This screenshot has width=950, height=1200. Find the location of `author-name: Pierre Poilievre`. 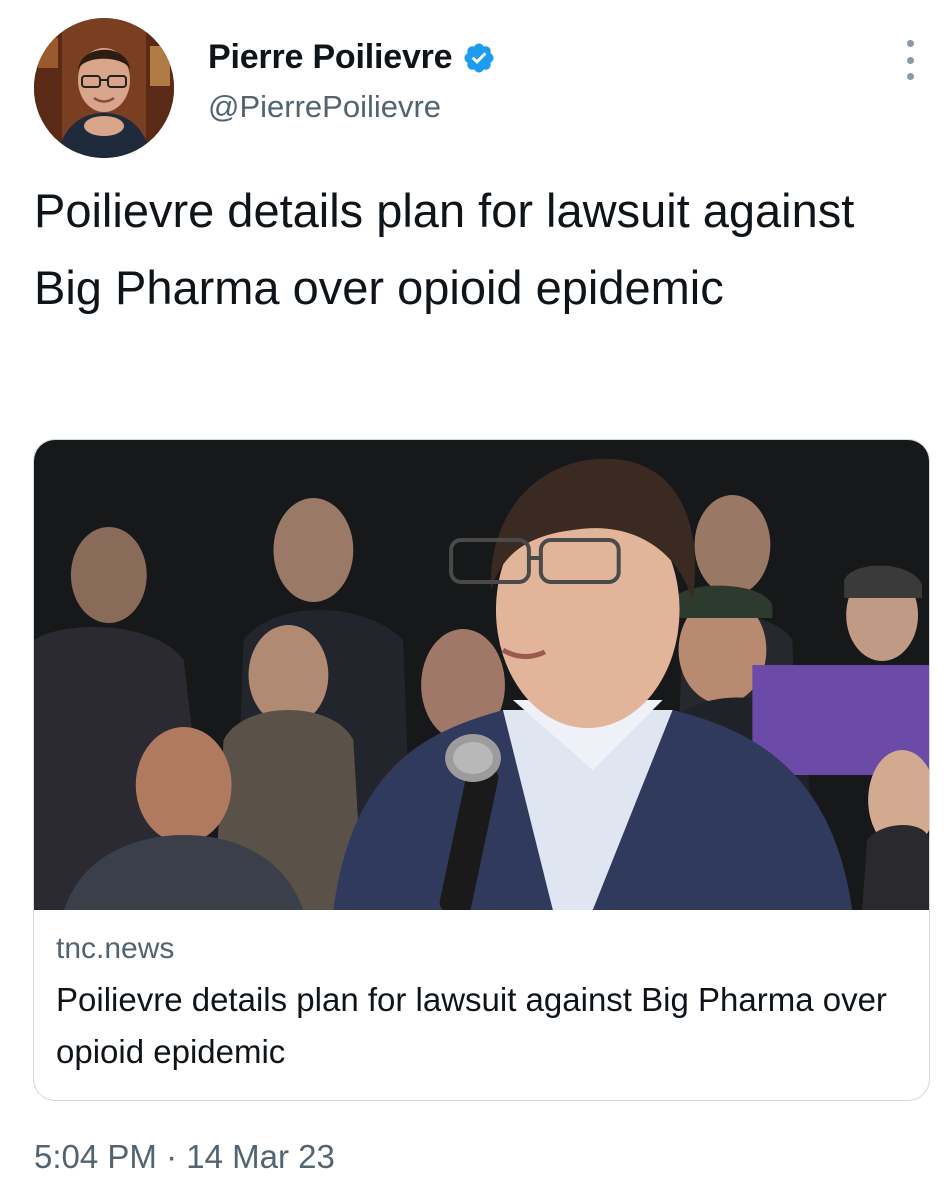

author-name: Pierre Poilievre is located at coordinates (330, 57).